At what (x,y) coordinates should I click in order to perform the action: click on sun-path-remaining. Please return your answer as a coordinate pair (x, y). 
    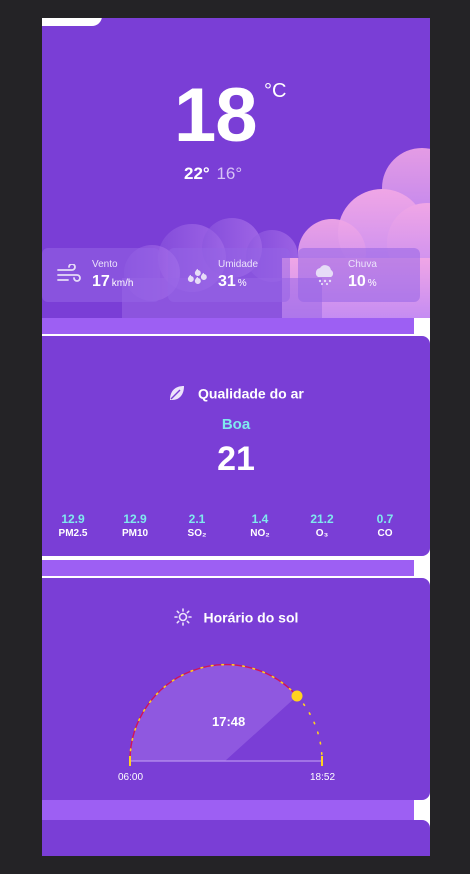
    Looking at the image, I should click on (309, 728).